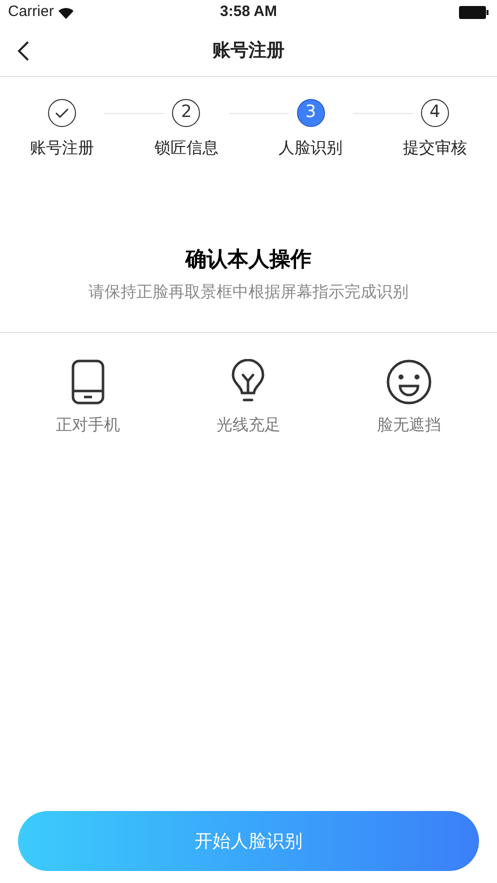  What do you see at coordinates (66, 12) in the screenshot?
I see `wifi-icon` at bounding box center [66, 12].